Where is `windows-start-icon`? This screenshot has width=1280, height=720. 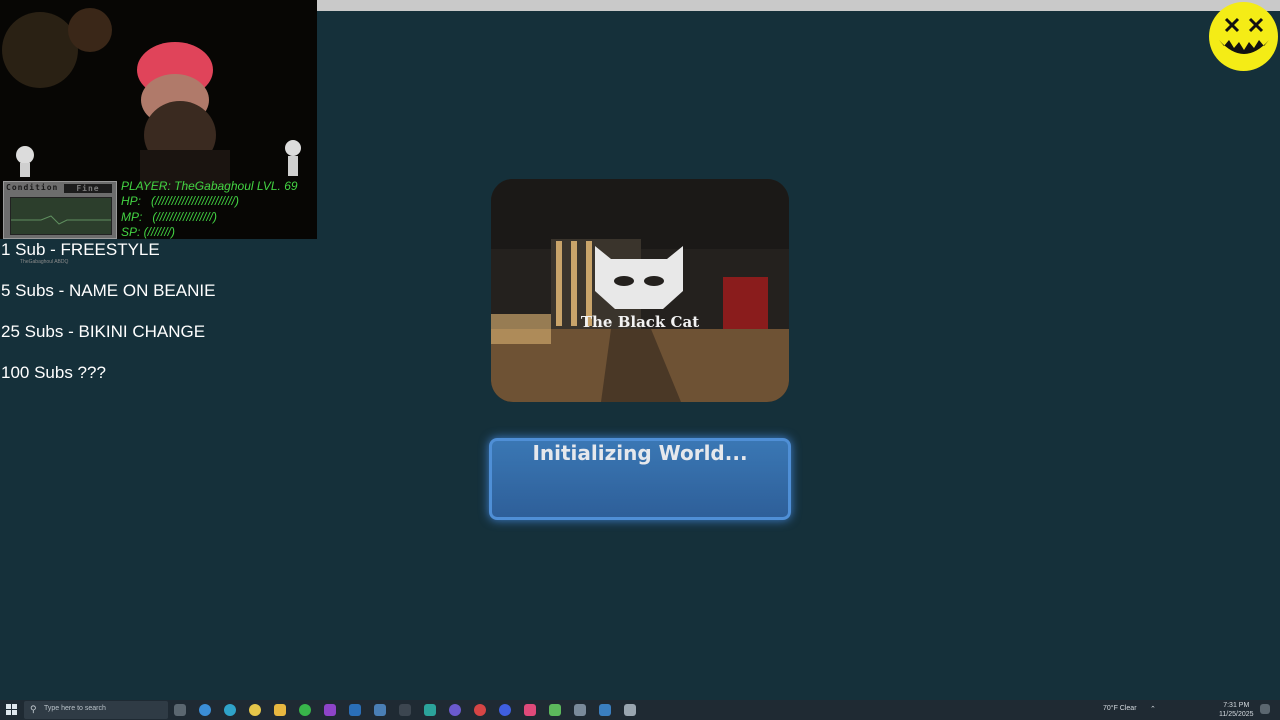
windows-start-icon is located at coordinates (12, 710).